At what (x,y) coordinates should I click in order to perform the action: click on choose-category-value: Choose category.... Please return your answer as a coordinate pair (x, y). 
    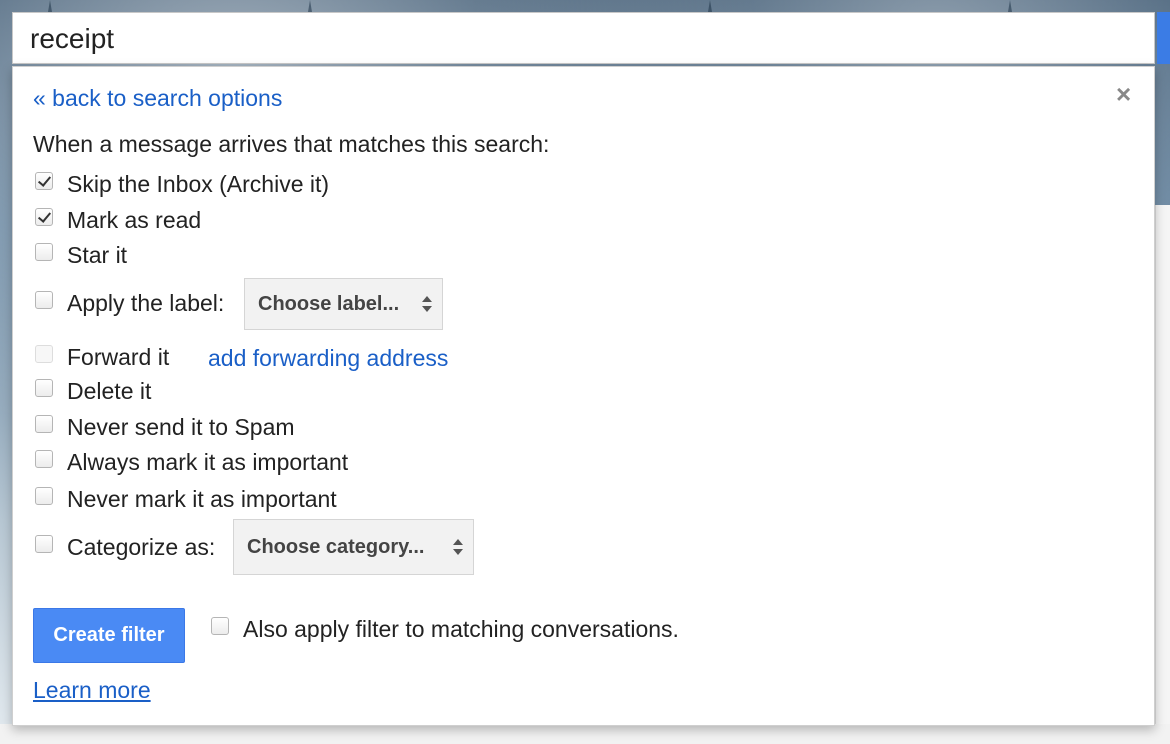
    Looking at the image, I should click on (336, 546).